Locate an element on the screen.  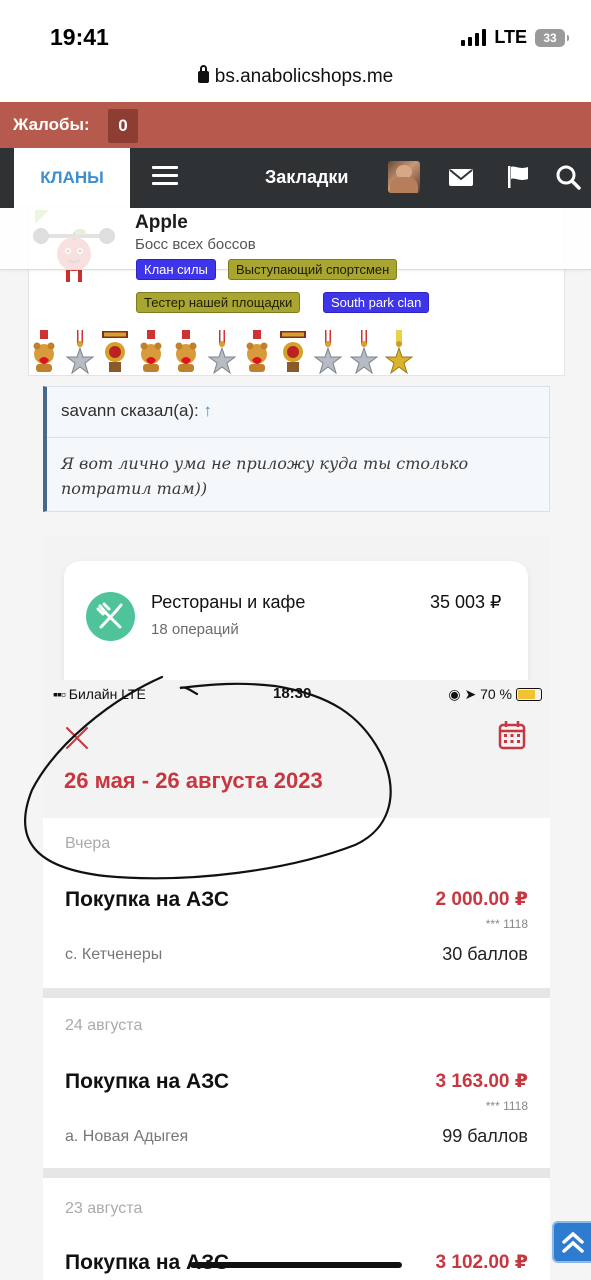
medals-row is located at coordinates (221, 354).